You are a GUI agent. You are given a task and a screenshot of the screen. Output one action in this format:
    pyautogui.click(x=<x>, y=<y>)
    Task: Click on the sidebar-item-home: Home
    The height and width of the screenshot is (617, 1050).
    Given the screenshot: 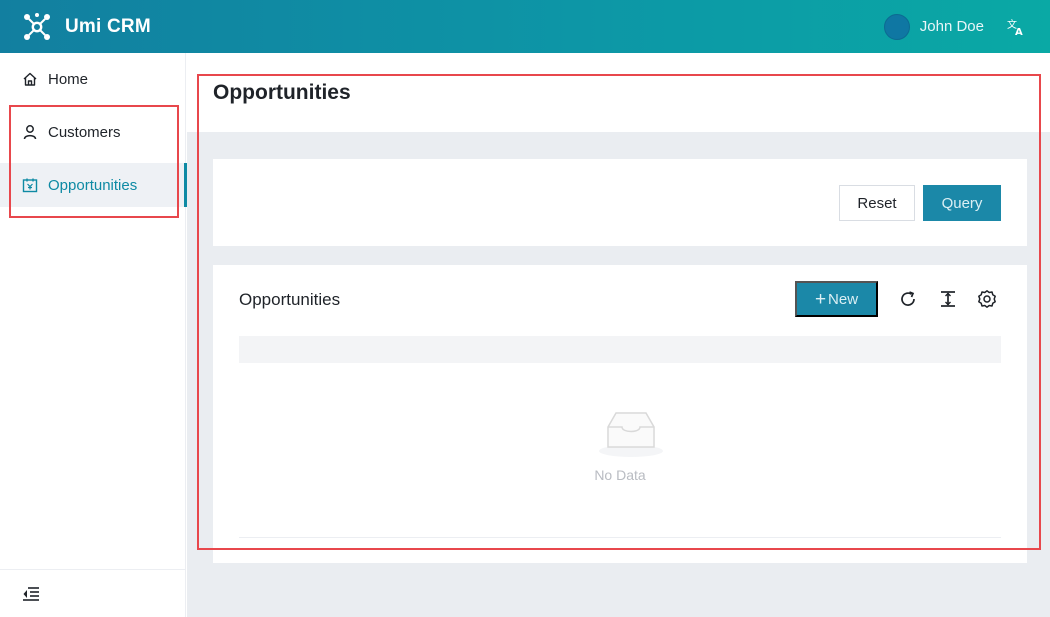 What is the action you would take?
    pyautogui.click(x=93, y=79)
    